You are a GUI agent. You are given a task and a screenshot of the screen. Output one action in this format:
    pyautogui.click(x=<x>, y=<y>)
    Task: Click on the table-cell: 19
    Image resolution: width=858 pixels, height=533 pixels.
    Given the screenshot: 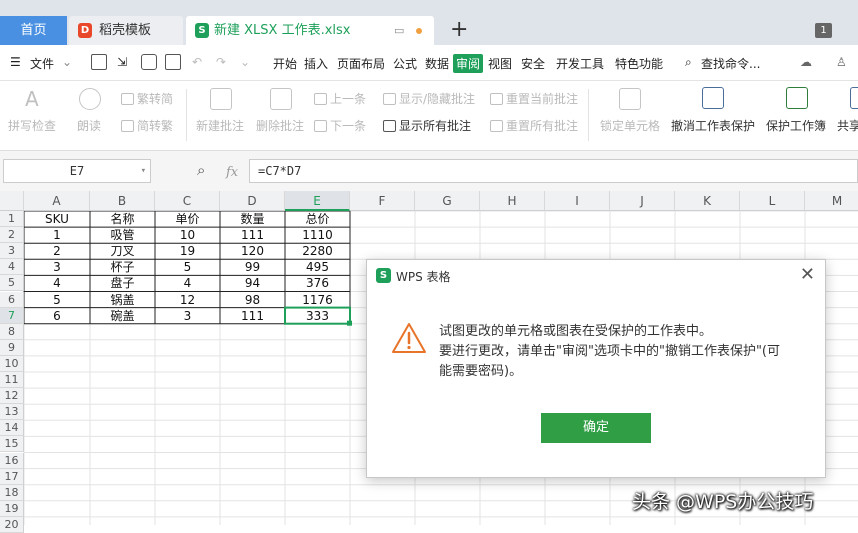 What is the action you would take?
    pyautogui.click(x=187, y=251)
    